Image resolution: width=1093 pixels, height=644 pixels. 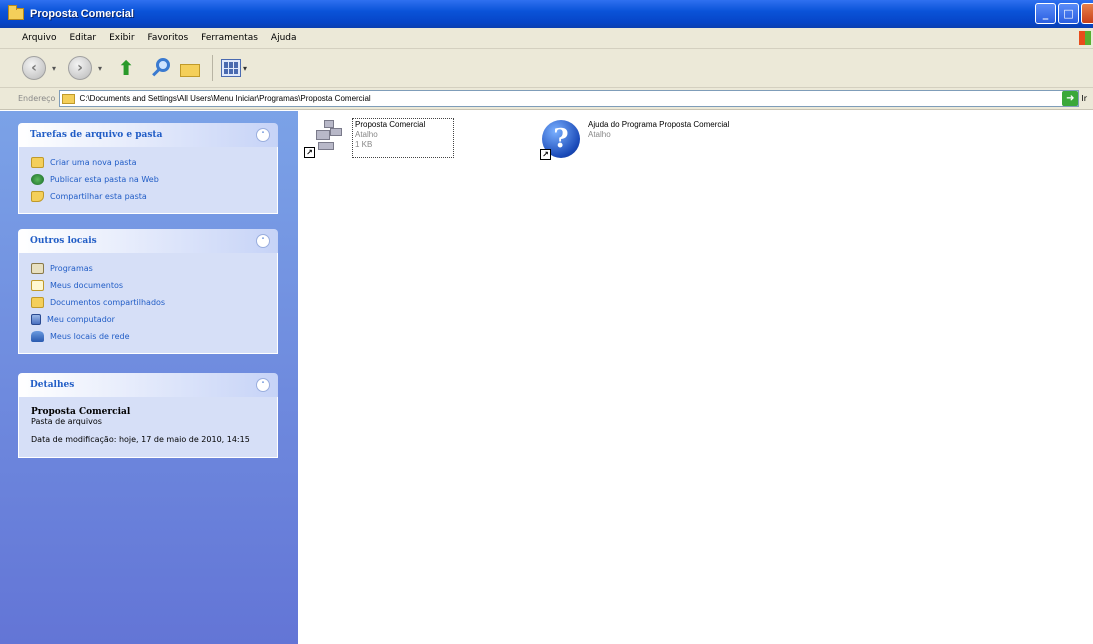 I want to click on back-button: ‹, so click(x=34, y=68).